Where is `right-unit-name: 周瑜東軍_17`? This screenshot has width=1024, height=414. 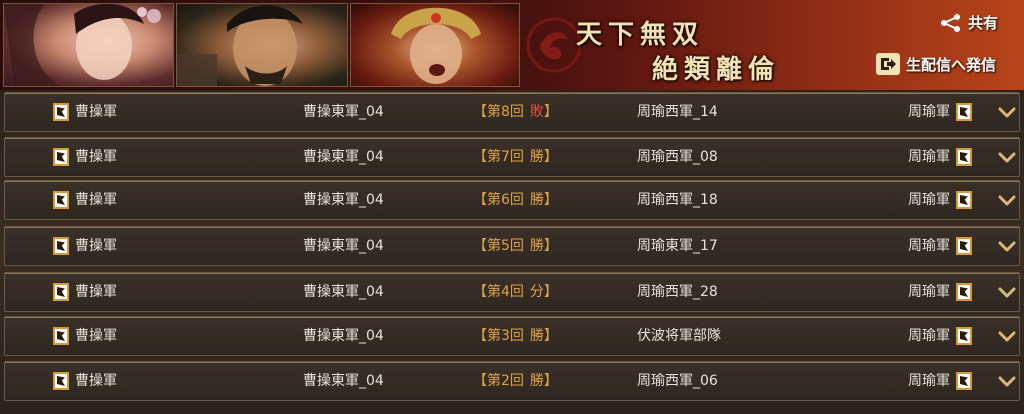 right-unit-name: 周瑜東軍_17 is located at coordinates (677, 246).